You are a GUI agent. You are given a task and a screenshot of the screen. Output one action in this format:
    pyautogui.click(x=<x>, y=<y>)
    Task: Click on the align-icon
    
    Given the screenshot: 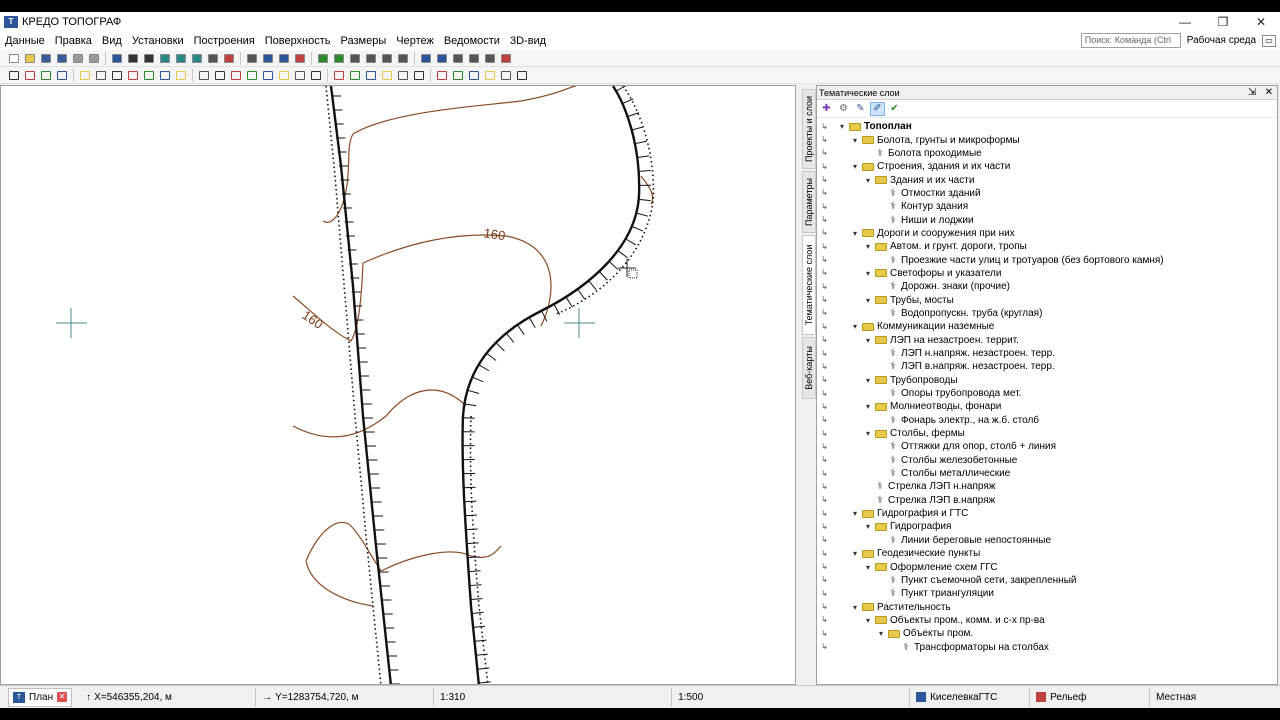 What is the action you would take?
    pyautogui.click(x=370, y=58)
    